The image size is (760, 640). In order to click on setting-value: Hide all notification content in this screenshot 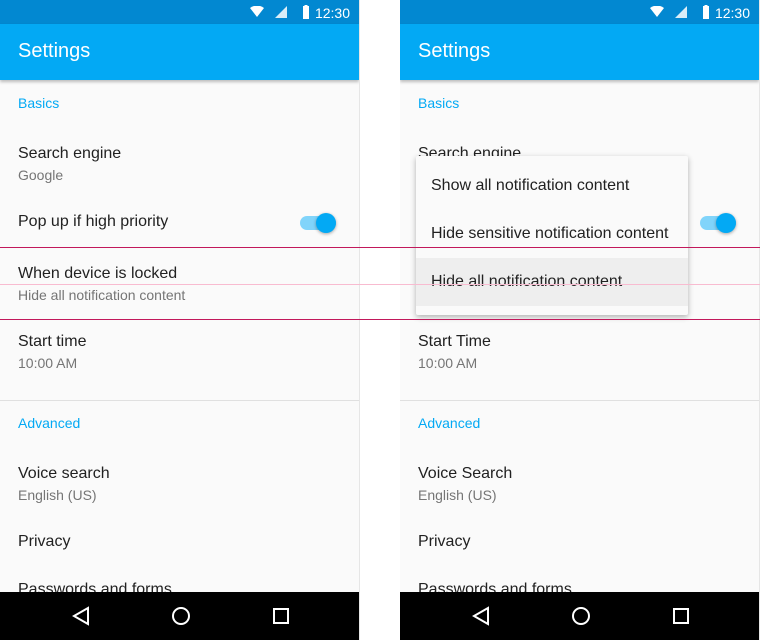, I will do `click(102, 295)`.